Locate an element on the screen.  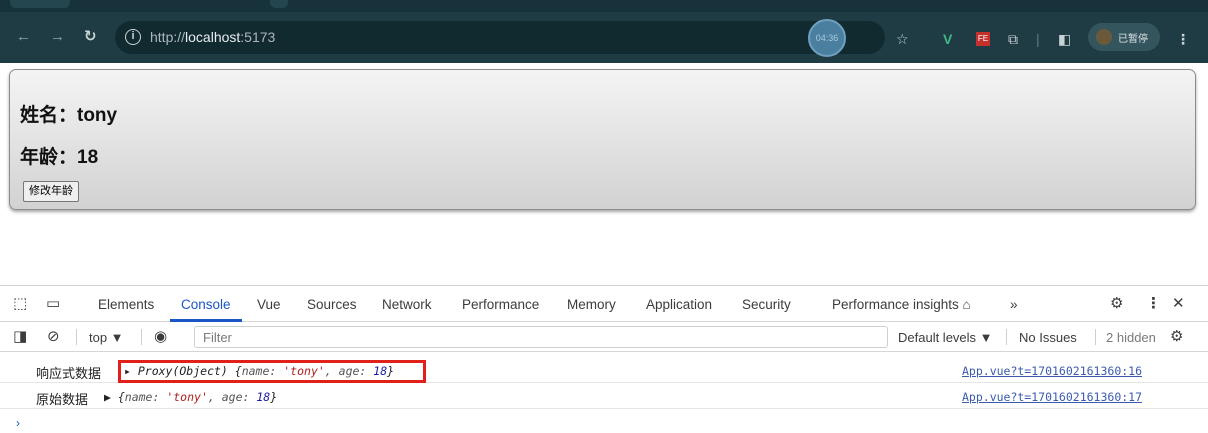
timer-badge: 04:36 is located at coordinates (827, 38).